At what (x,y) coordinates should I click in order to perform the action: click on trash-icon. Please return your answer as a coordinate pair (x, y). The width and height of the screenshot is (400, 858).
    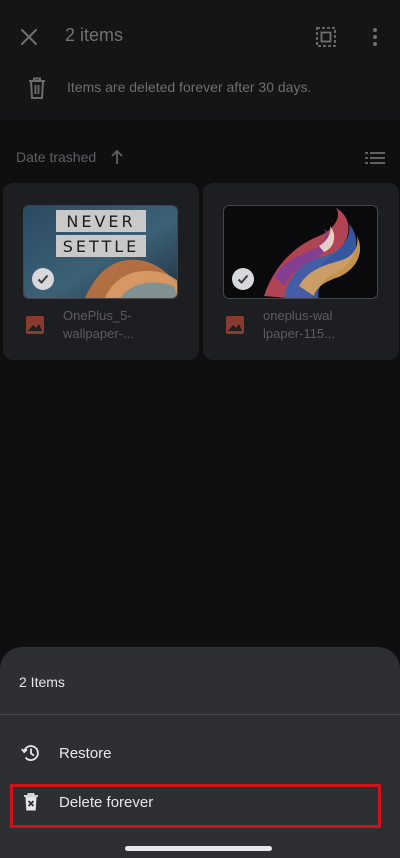
    Looking at the image, I should click on (37, 88).